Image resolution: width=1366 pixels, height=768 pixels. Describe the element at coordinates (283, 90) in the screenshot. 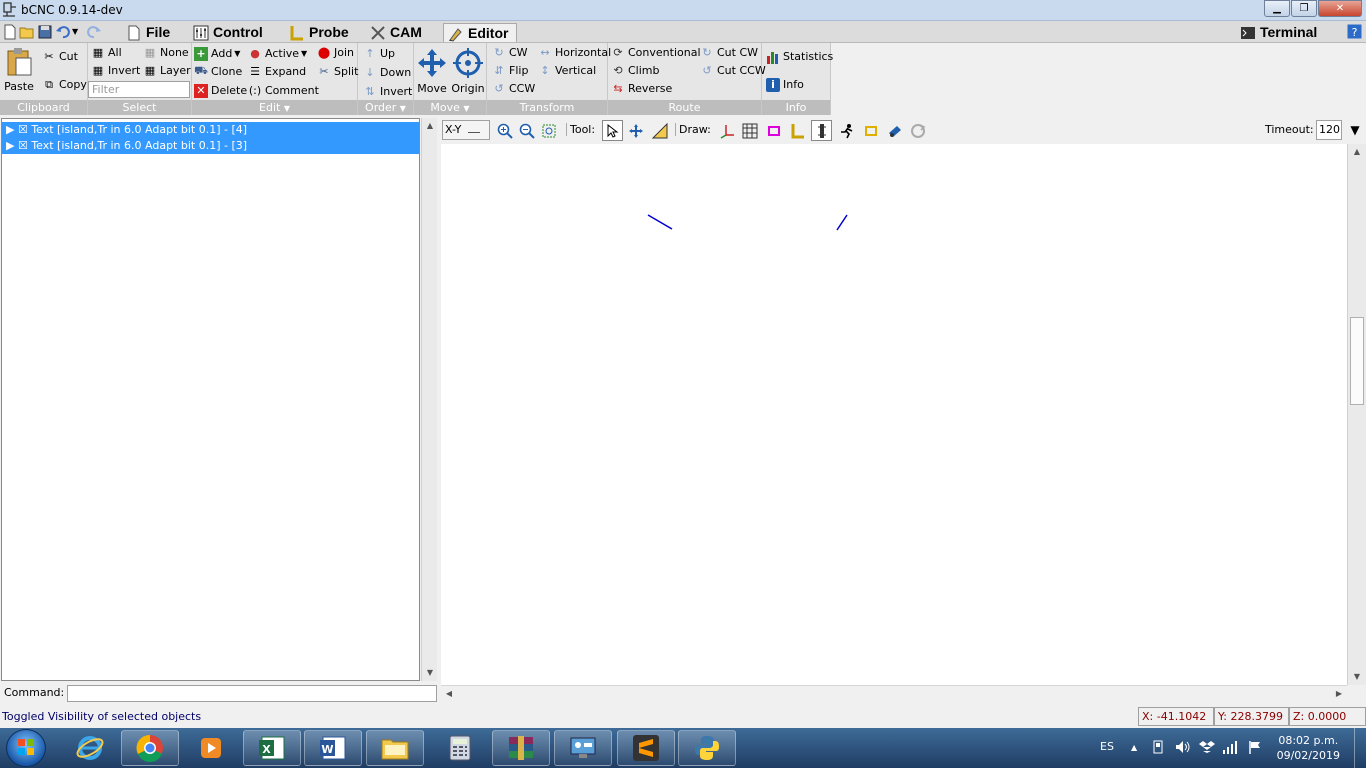

I see `comment-button: (:) Comment` at that location.